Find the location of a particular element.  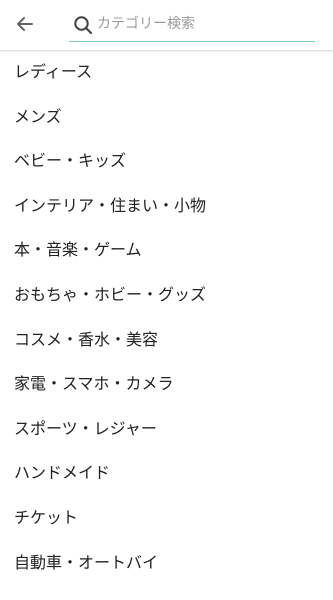

search-field is located at coordinates (192, 25).